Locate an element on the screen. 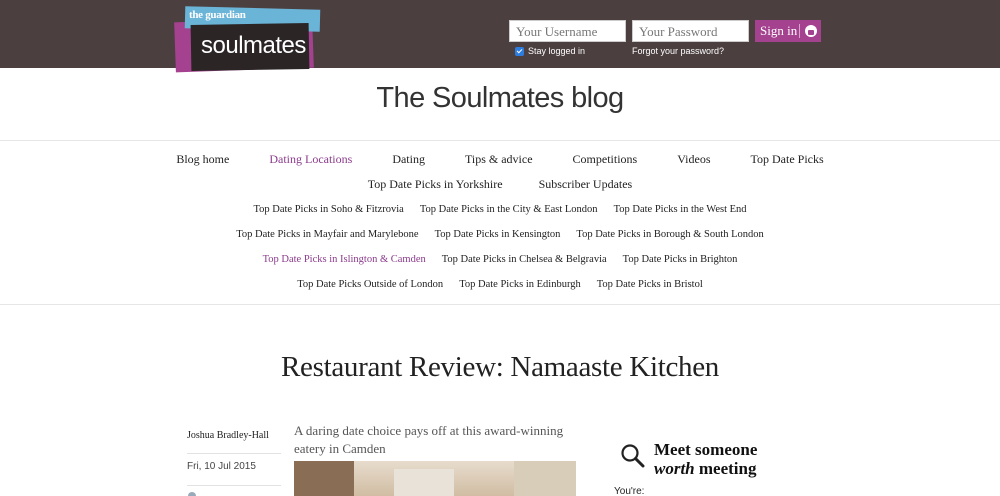 The image size is (1000, 496). publish-date: Fri, 10 Jul 2015 is located at coordinates (221, 466).